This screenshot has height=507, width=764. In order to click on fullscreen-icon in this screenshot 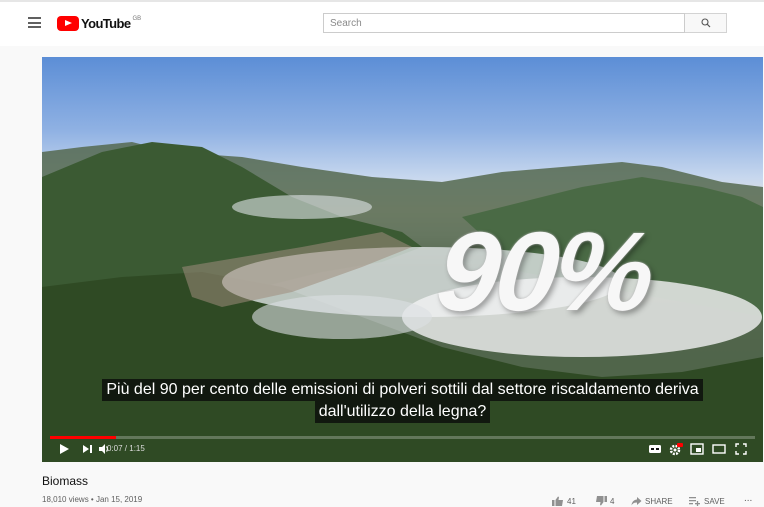, I will do `click(741, 449)`.